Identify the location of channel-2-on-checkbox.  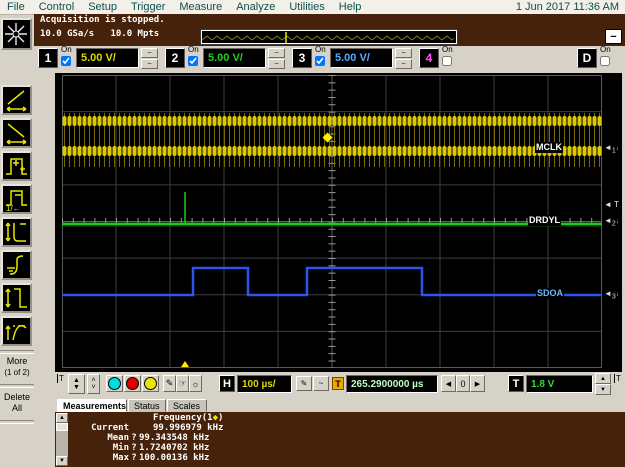
(193, 61).